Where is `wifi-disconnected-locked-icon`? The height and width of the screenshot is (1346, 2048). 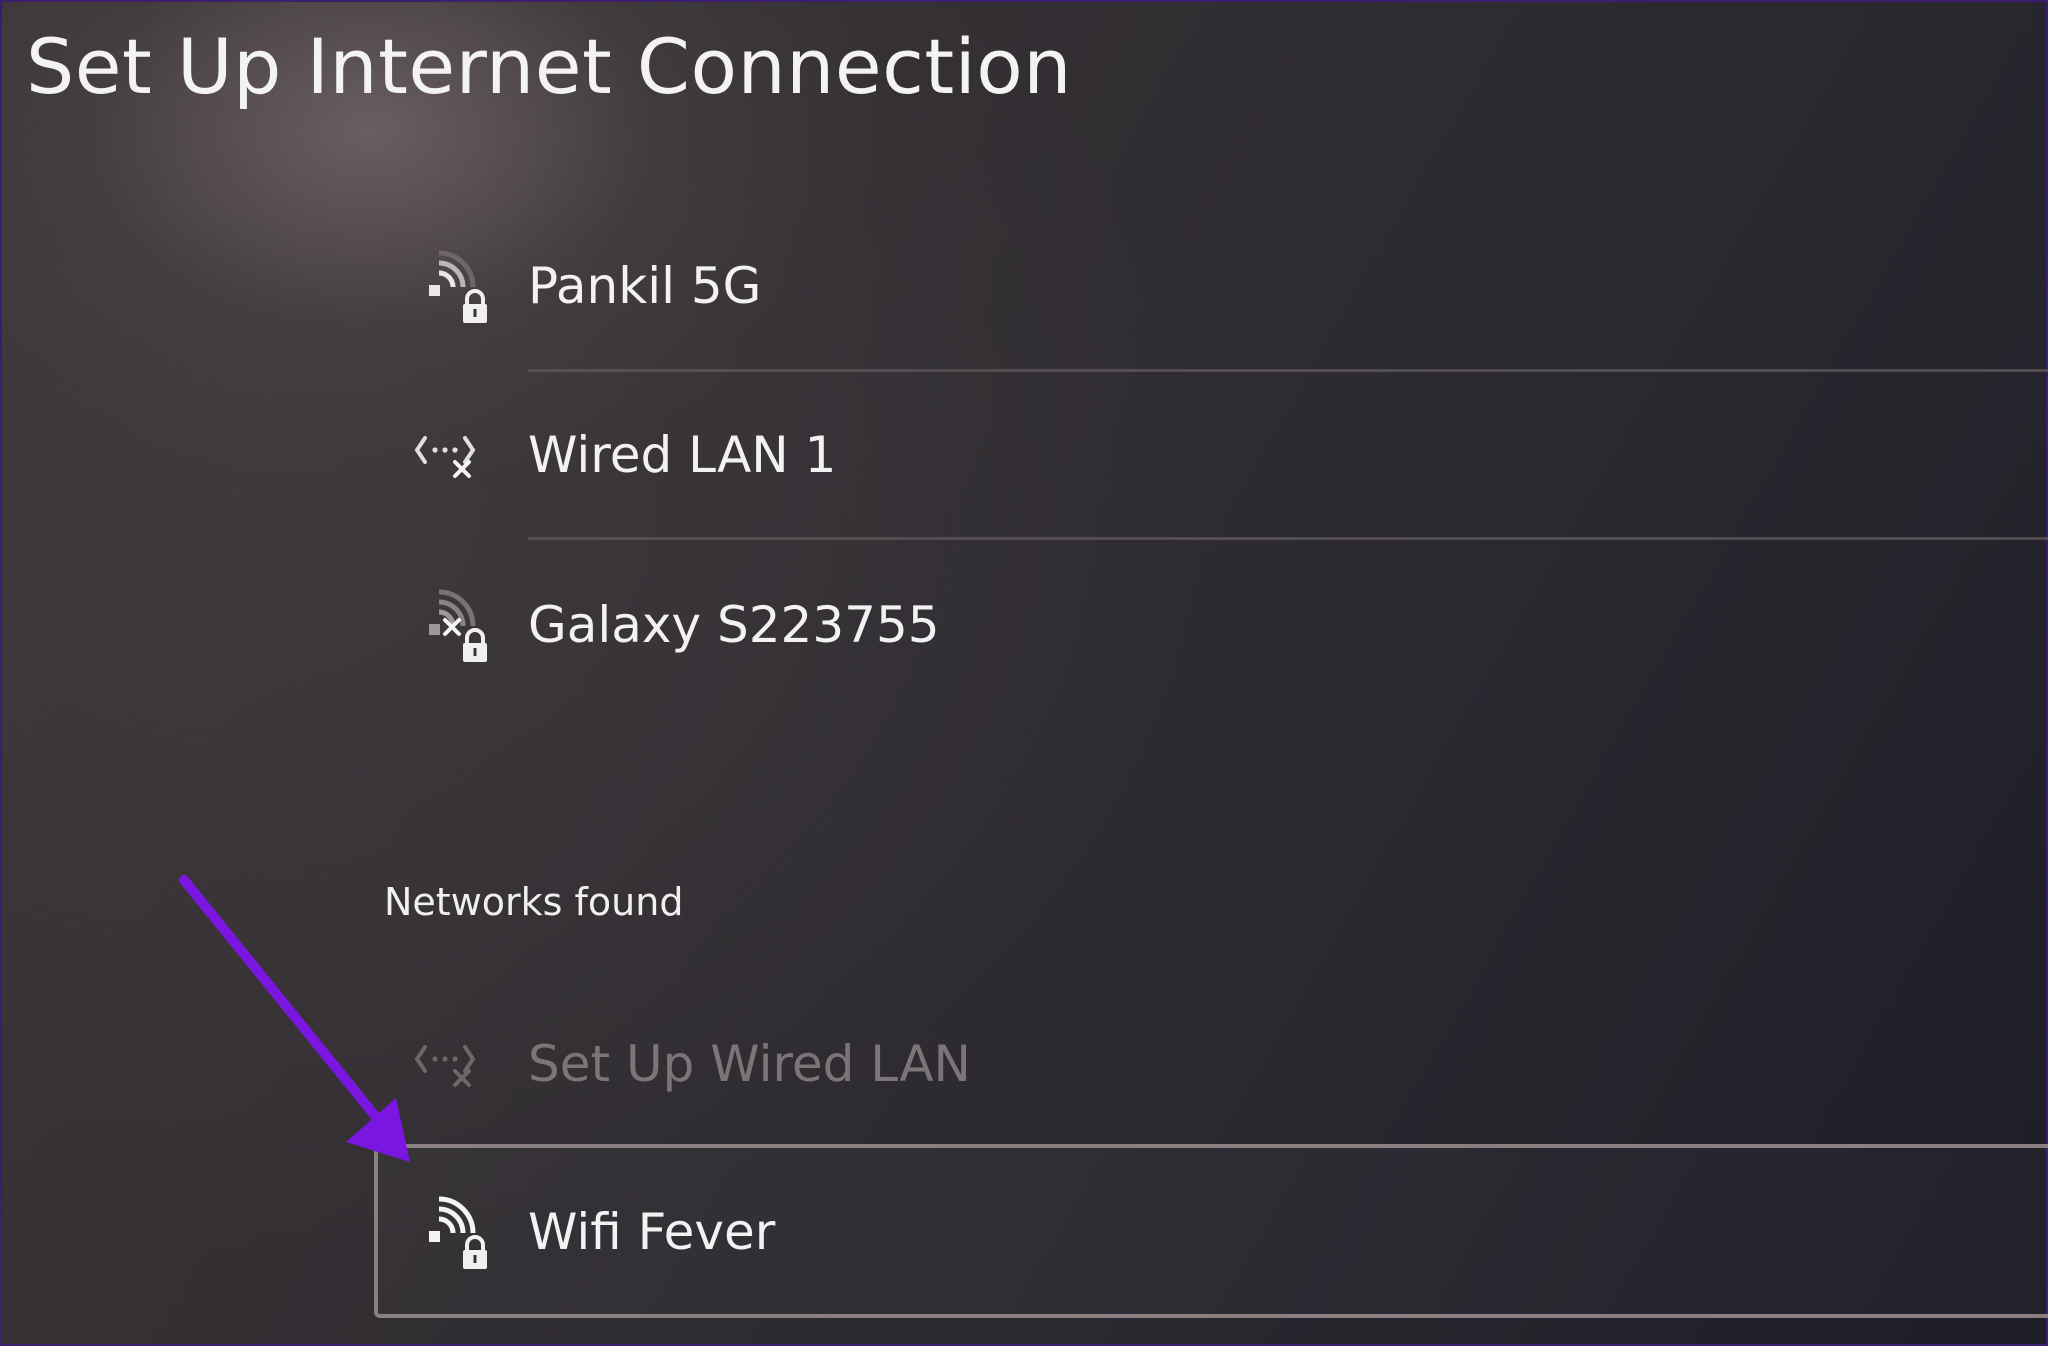 wifi-disconnected-locked-icon is located at coordinates (460, 625).